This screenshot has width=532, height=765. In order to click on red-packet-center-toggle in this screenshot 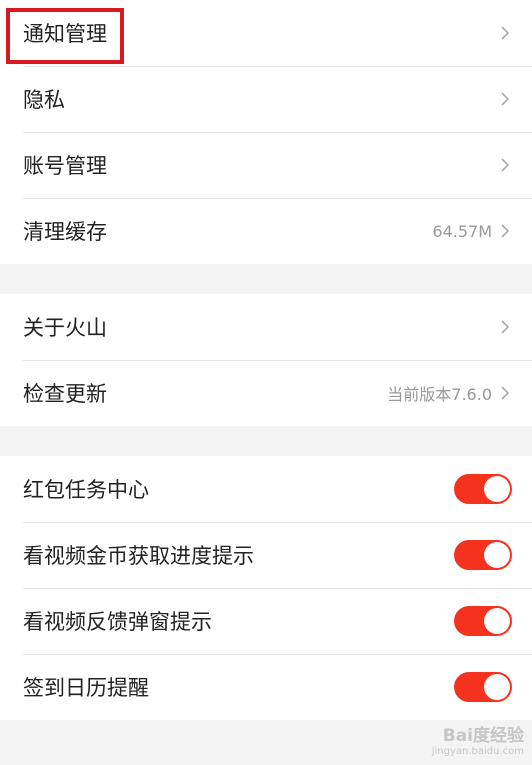, I will do `click(483, 489)`.